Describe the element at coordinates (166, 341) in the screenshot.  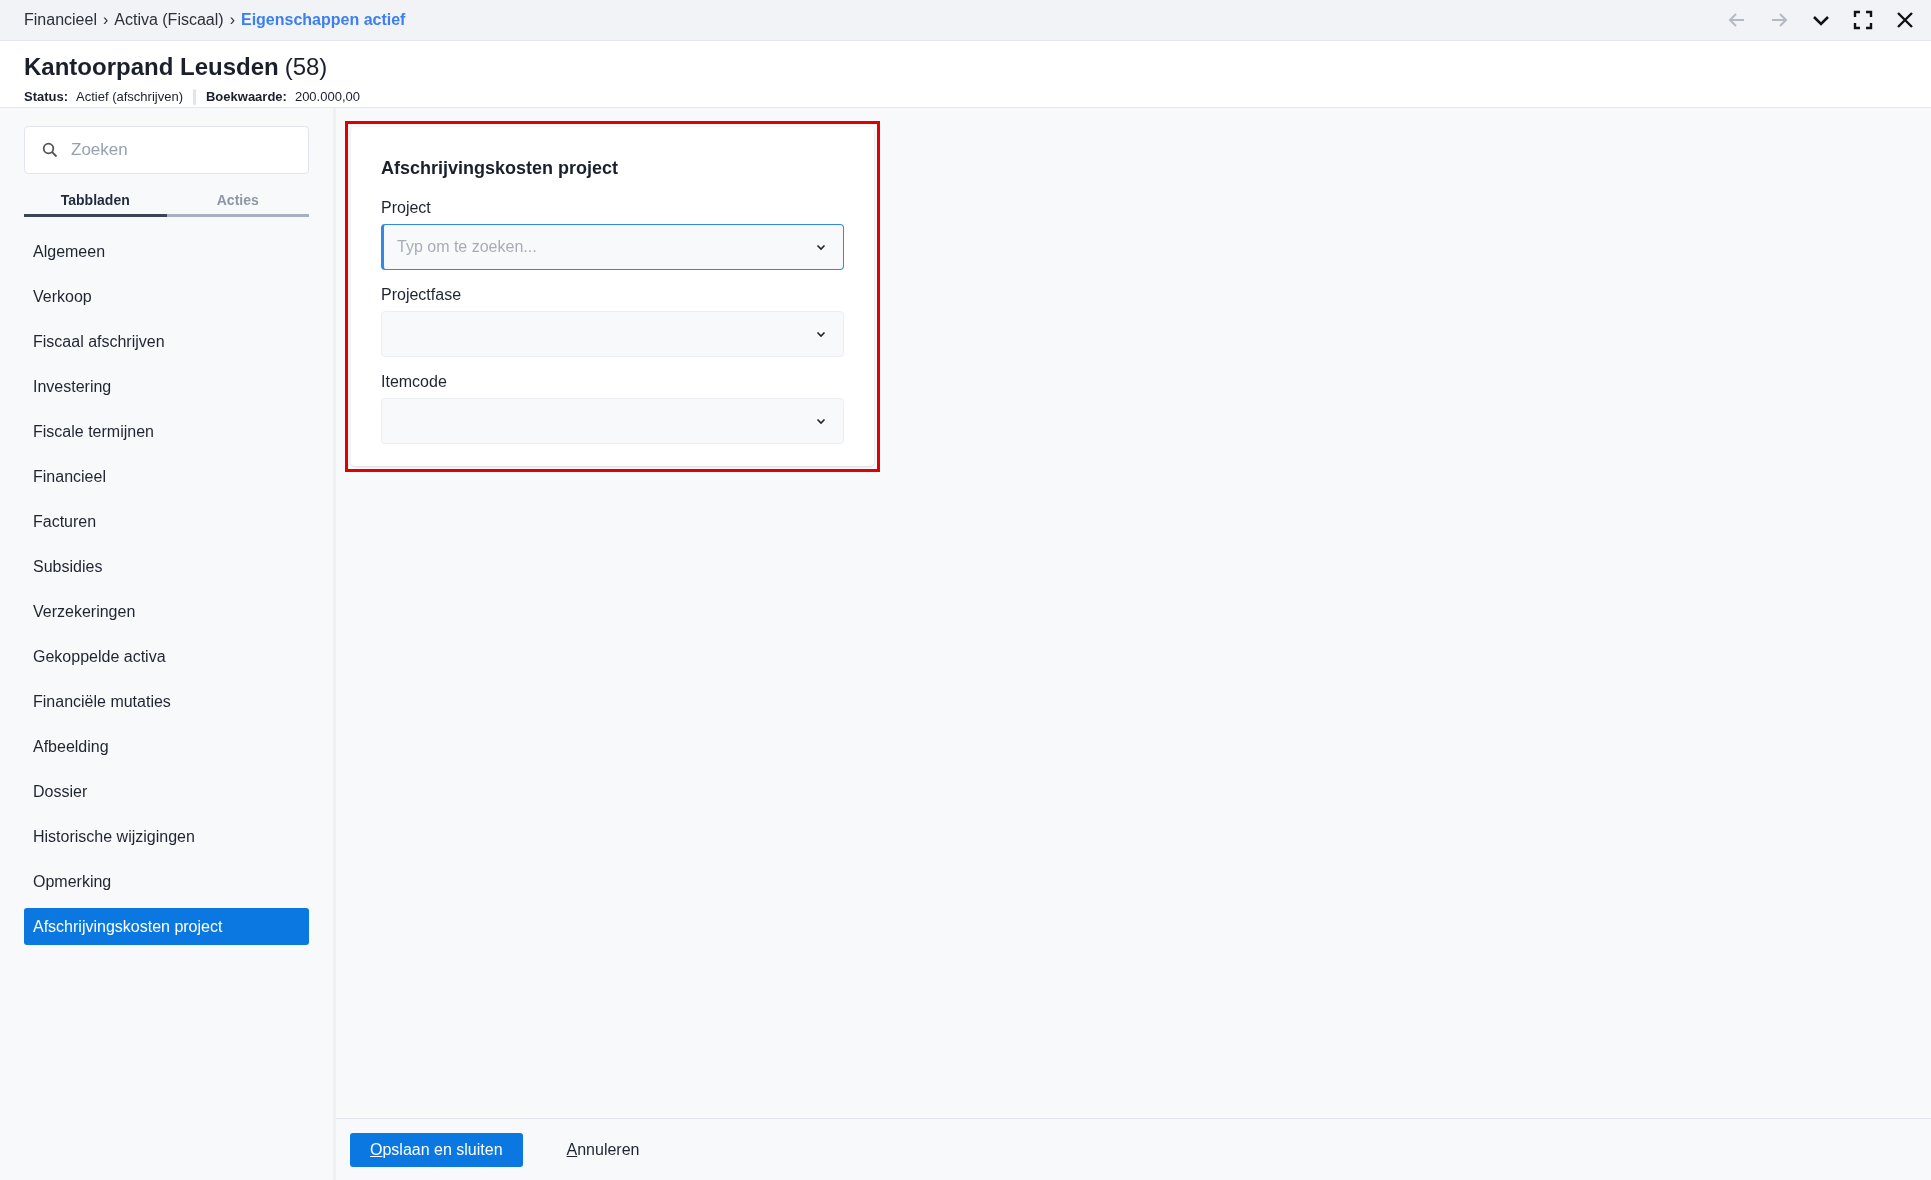
I see `sidebar-item: Fiscaal afschrijven` at that location.